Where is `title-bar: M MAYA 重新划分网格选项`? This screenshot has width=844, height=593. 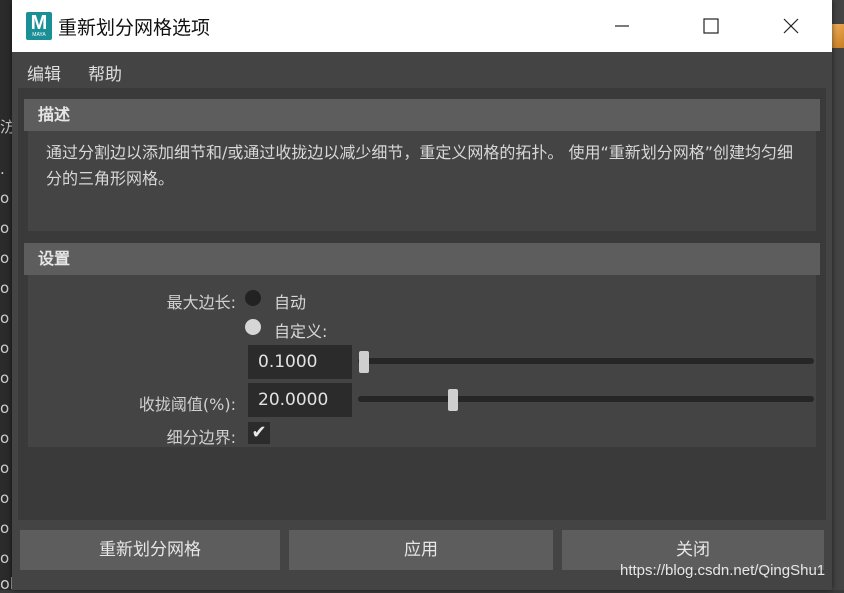 title-bar: M MAYA 重新划分网格选项 is located at coordinates (422, 26).